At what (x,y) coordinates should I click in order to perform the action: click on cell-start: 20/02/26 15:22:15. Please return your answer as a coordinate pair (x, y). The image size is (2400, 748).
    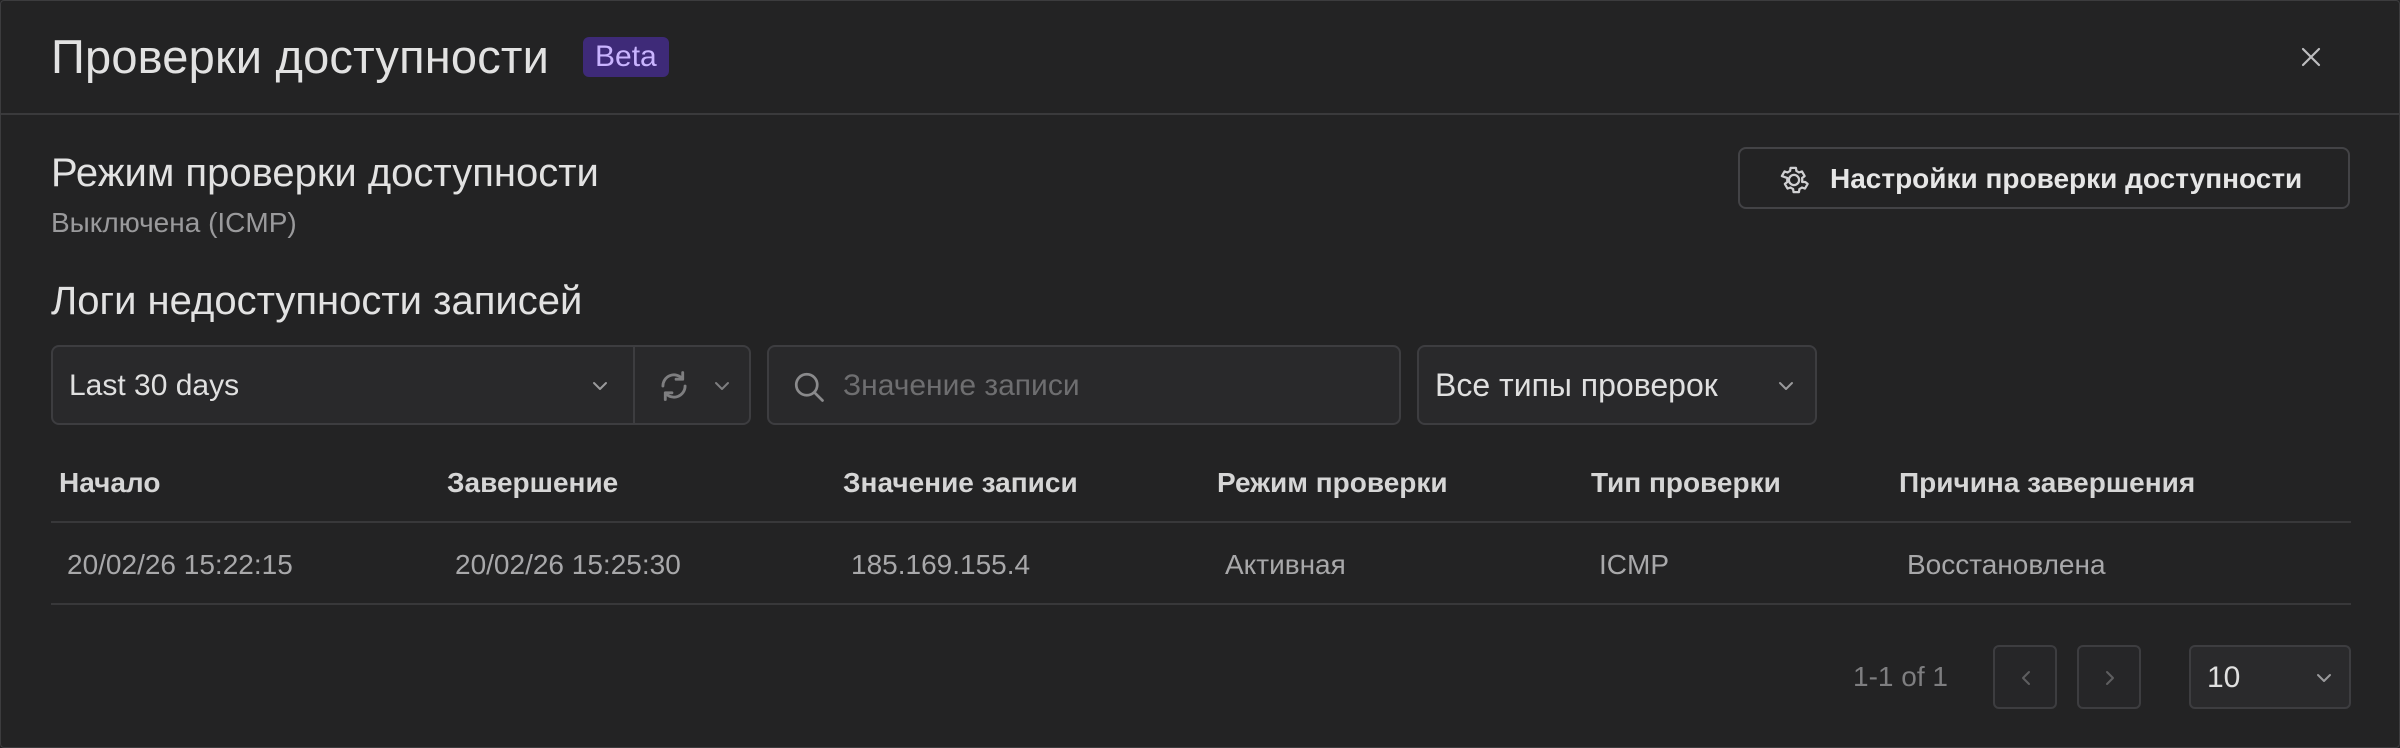
    Looking at the image, I should click on (180, 564).